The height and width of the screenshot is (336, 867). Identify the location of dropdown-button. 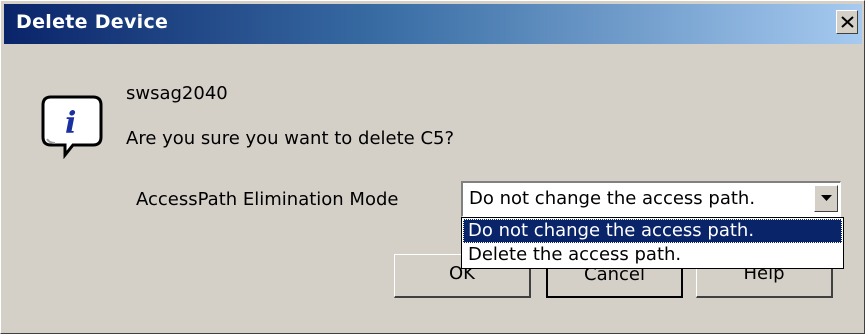
(826, 198).